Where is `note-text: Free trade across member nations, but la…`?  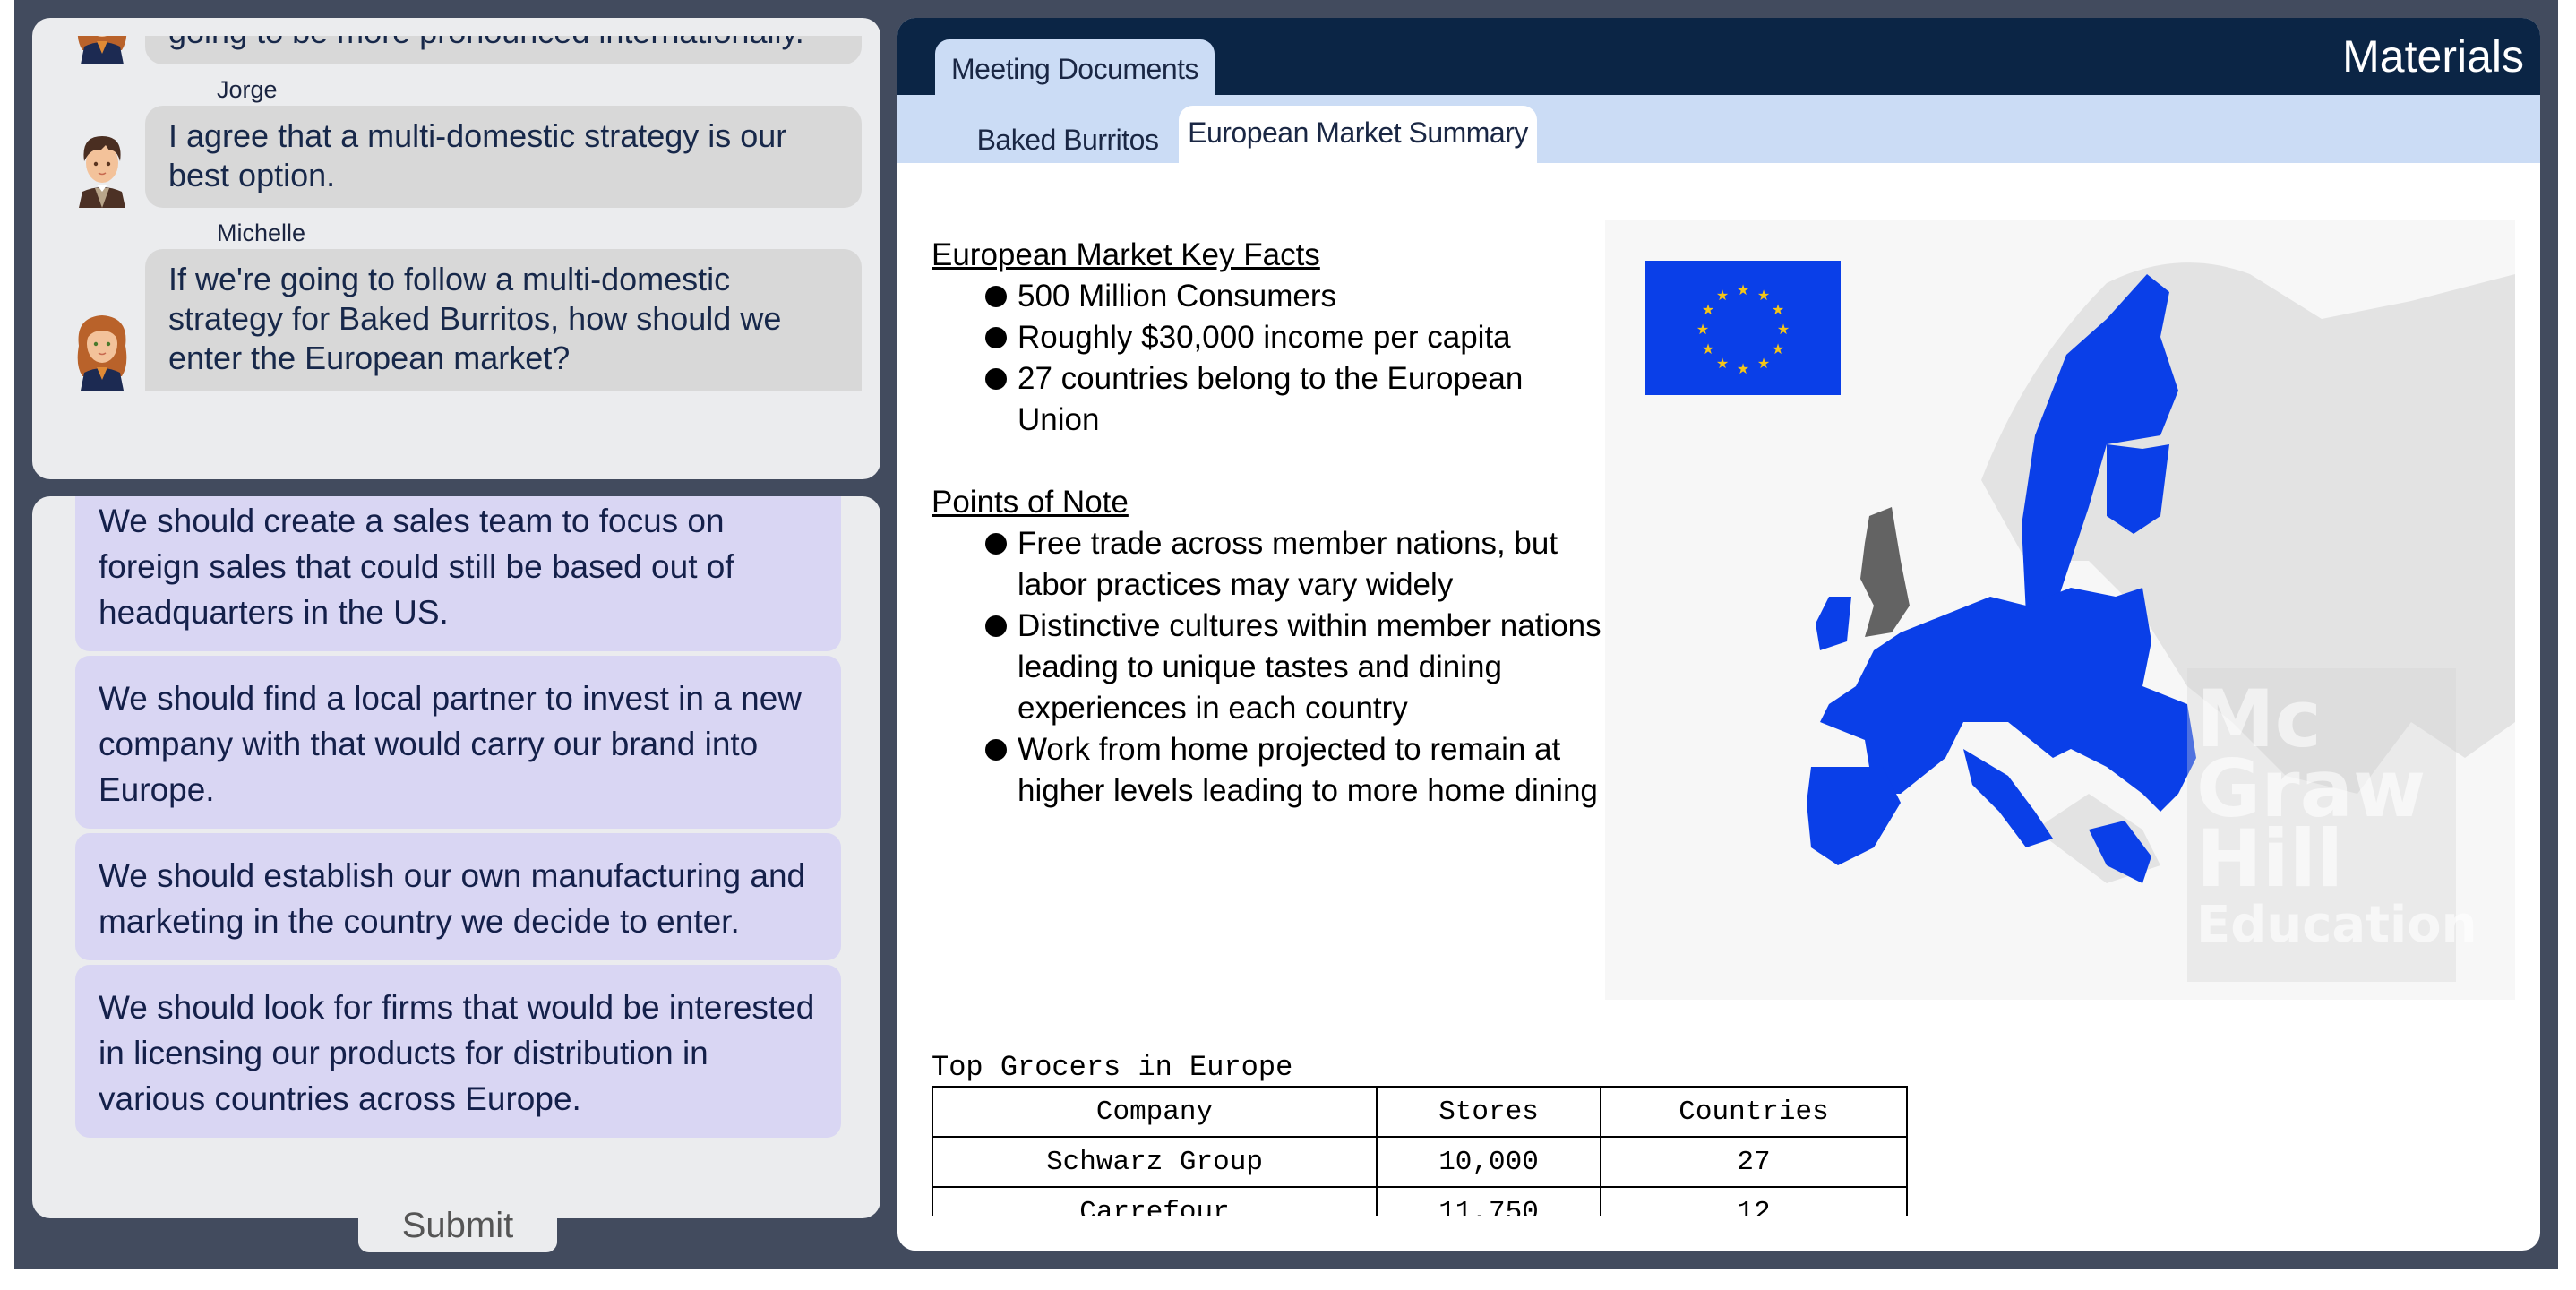 note-text: Free trade across member nations, but la… is located at coordinates (1288, 564).